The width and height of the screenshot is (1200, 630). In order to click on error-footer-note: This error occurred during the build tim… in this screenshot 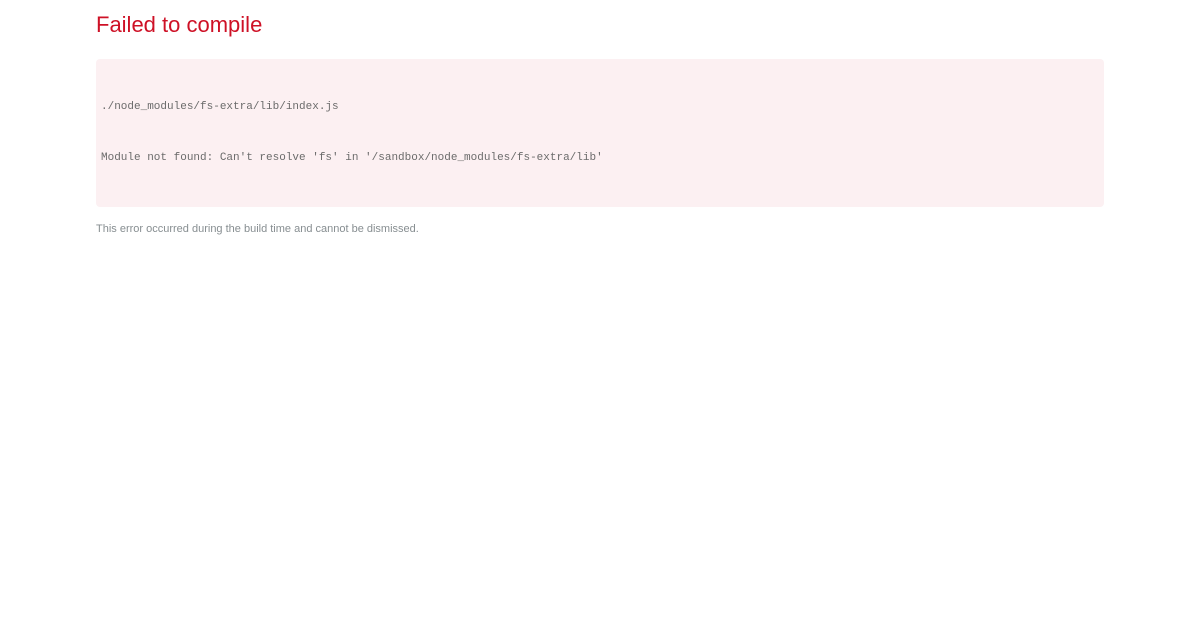, I will do `click(257, 229)`.